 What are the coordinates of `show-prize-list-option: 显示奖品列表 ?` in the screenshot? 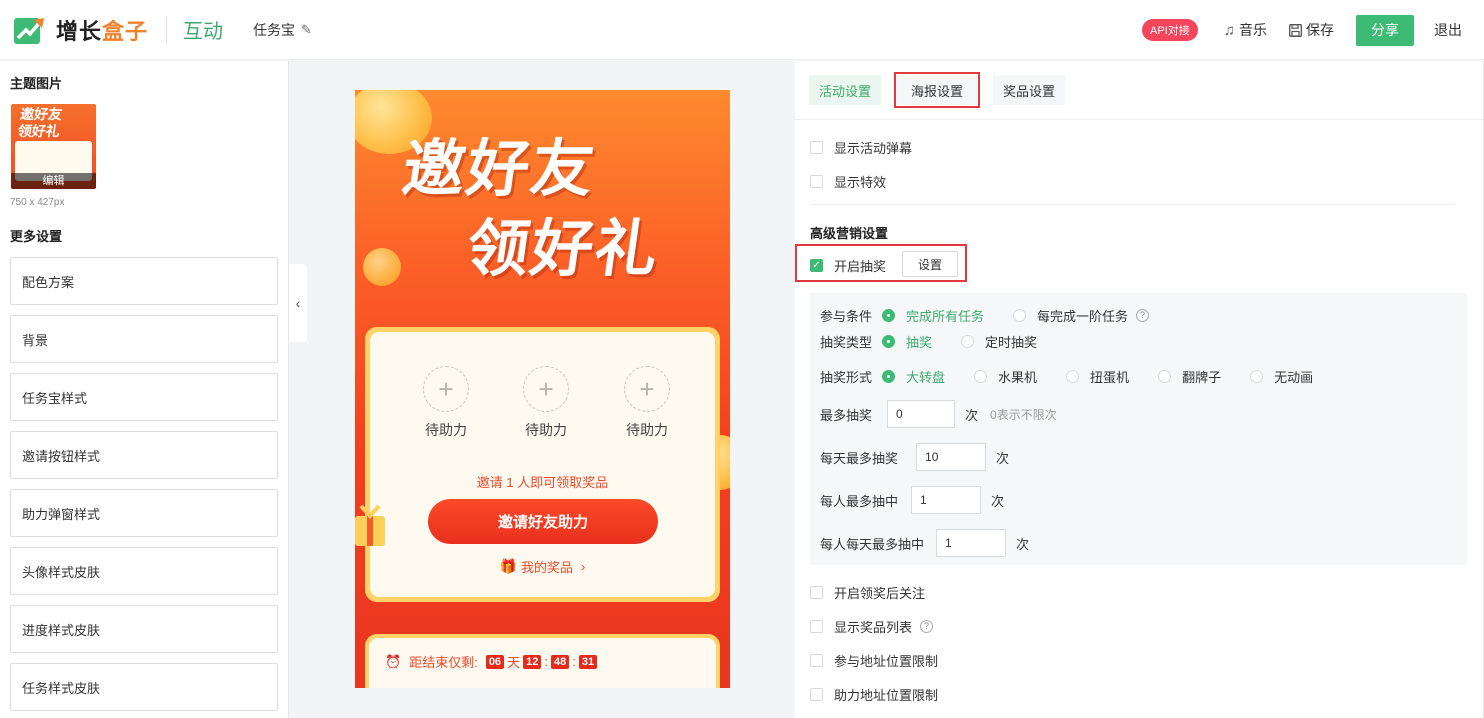 It's located at (872, 626).